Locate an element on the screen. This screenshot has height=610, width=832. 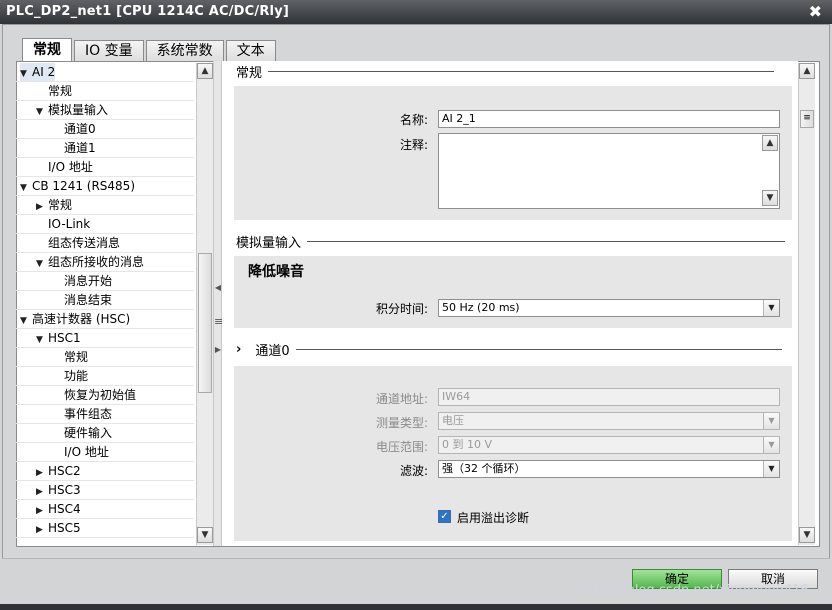
tree-item: ▶ 常规 is located at coordinates (54, 205).